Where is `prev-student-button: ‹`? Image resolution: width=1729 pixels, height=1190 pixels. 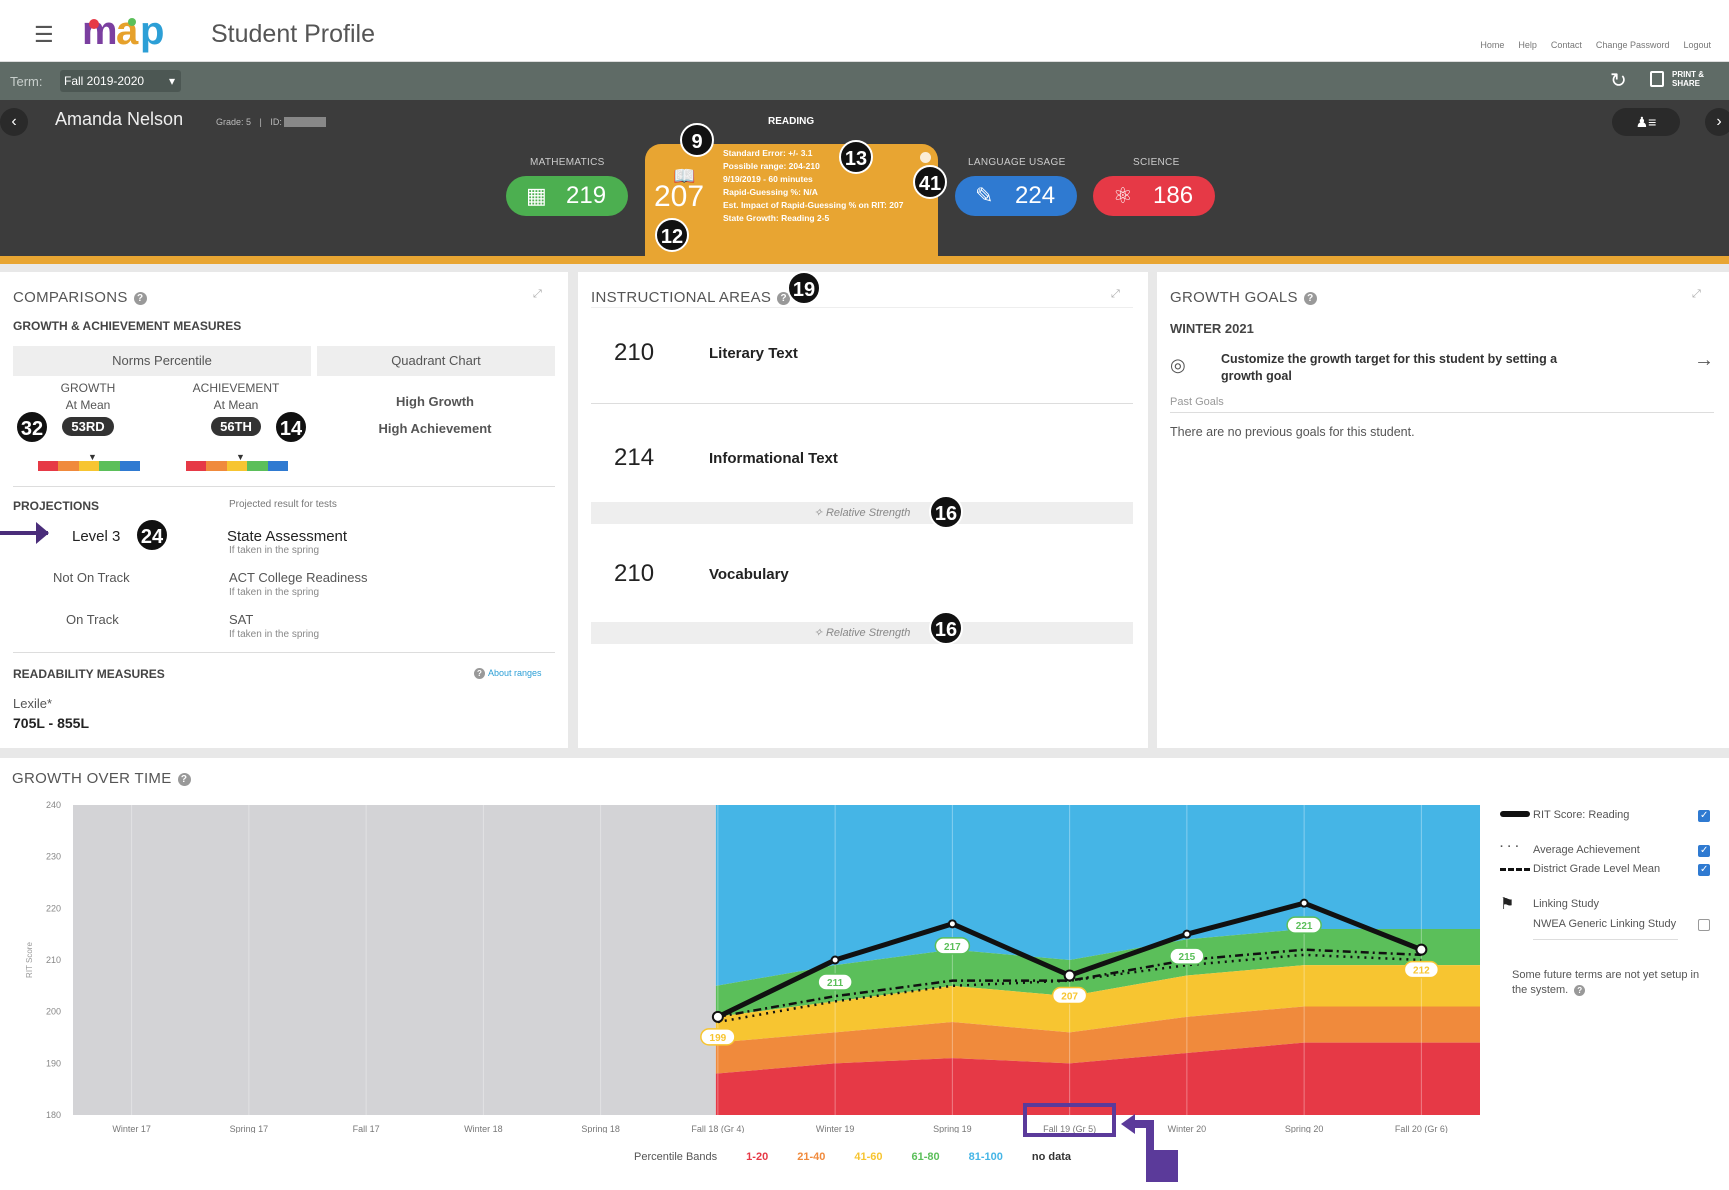 prev-student-button: ‹ is located at coordinates (14, 122).